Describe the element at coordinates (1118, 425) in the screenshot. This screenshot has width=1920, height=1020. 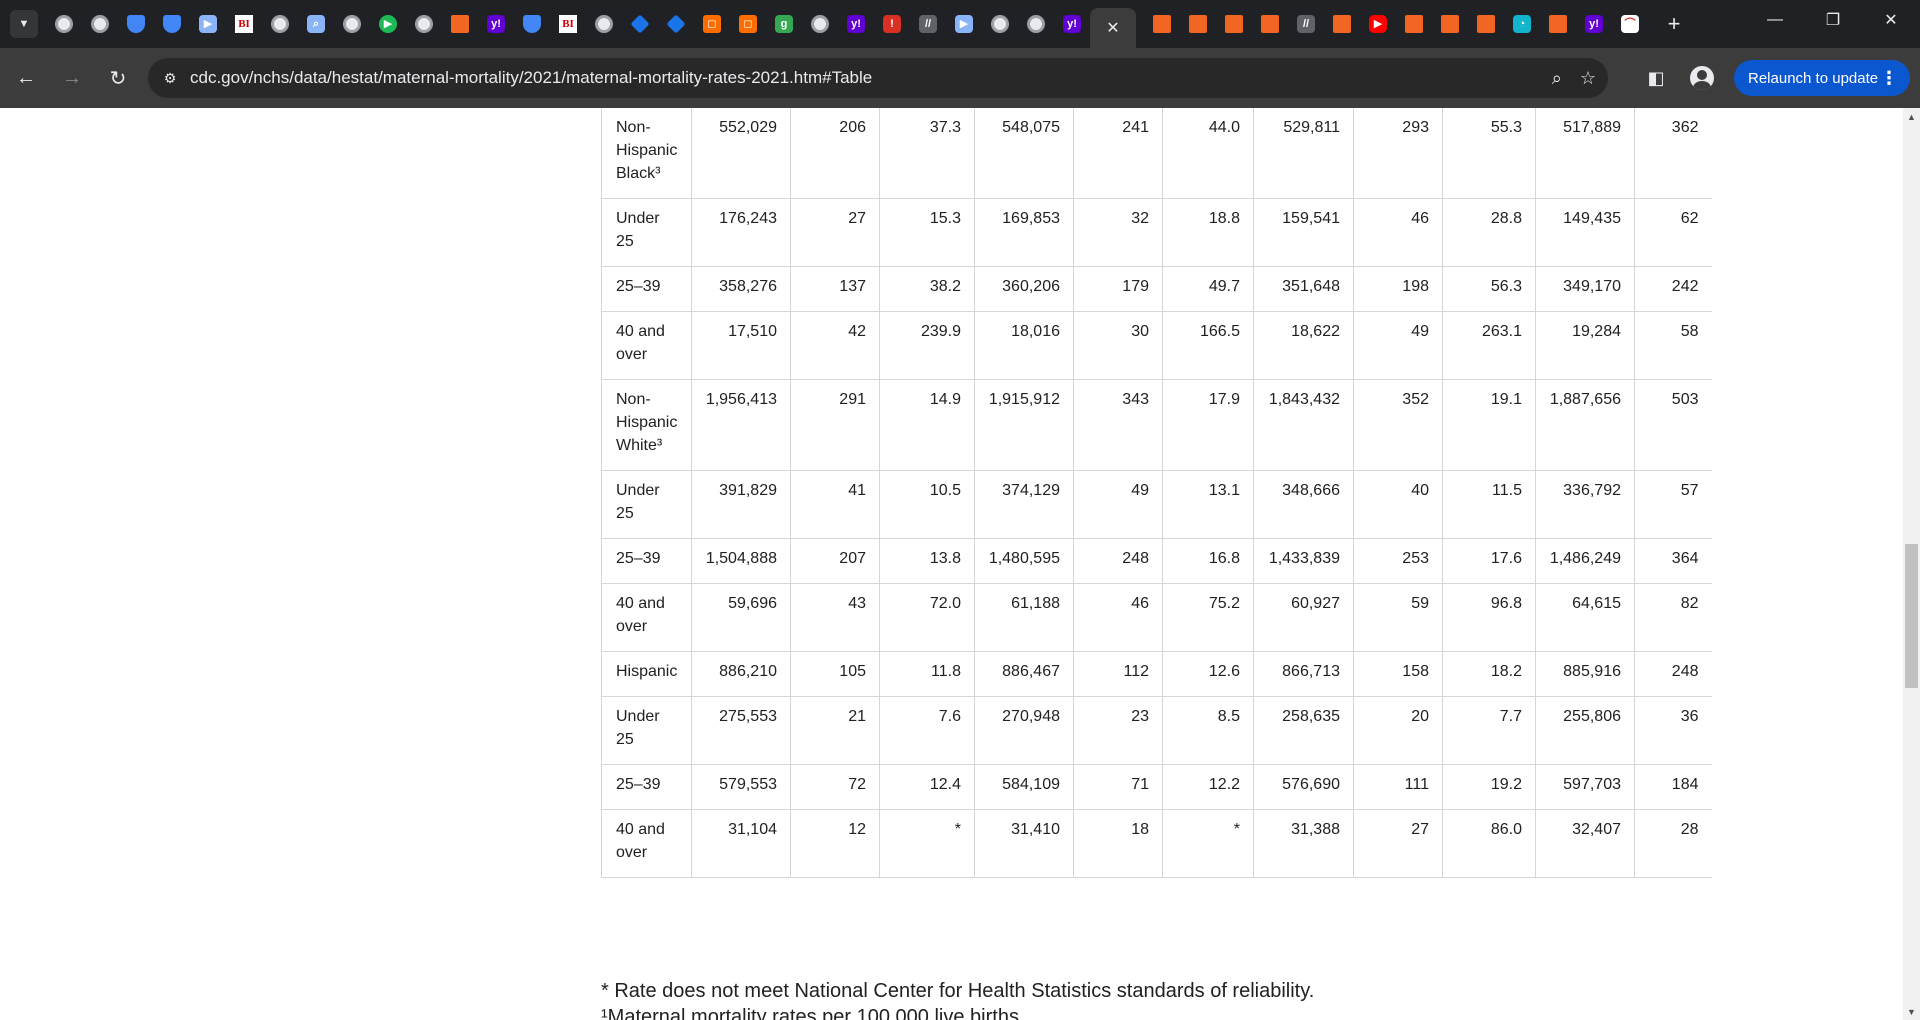
I see `table-cell: 343` at that location.